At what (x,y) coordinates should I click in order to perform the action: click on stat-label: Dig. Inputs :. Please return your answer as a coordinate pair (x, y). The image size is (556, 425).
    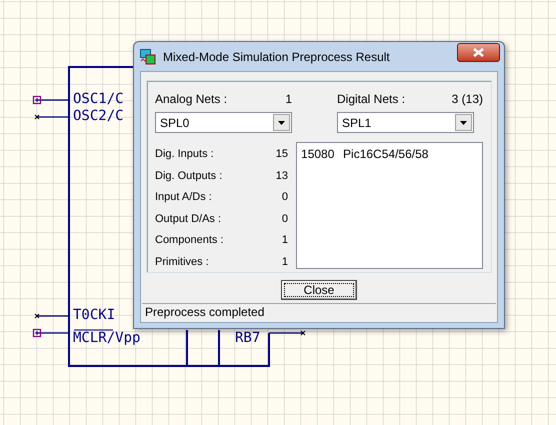
    Looking at the image, I should click on (184, 154).